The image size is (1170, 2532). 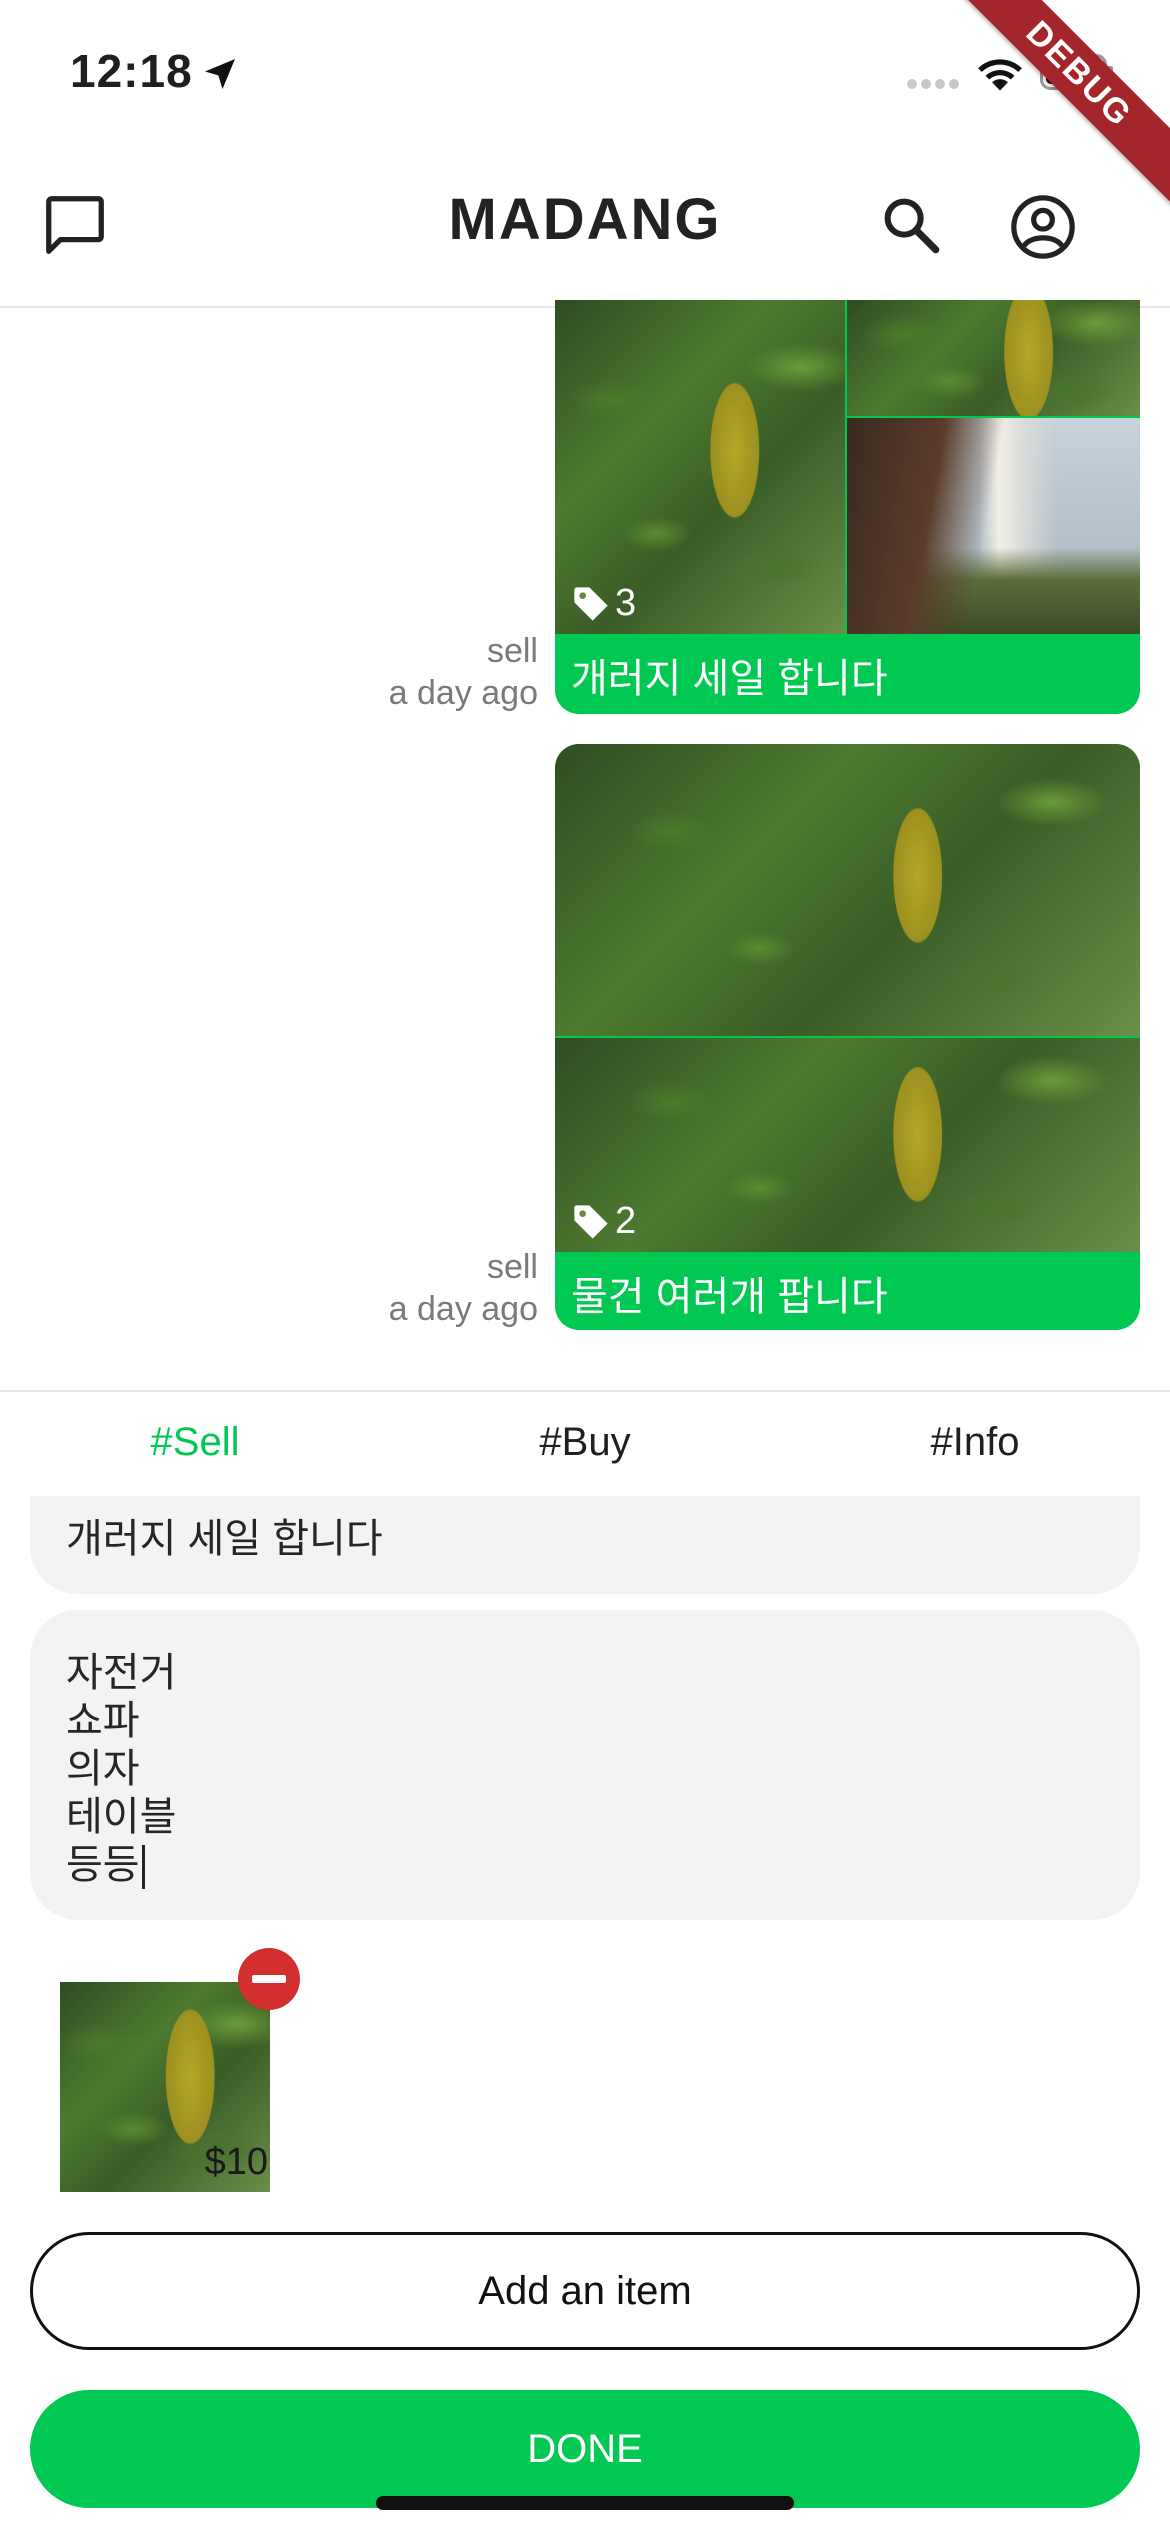 What do you see at coordinates (626, 603) in the screenshot?
I see `tag-count-value: 3` at bounding box center [626, 603].